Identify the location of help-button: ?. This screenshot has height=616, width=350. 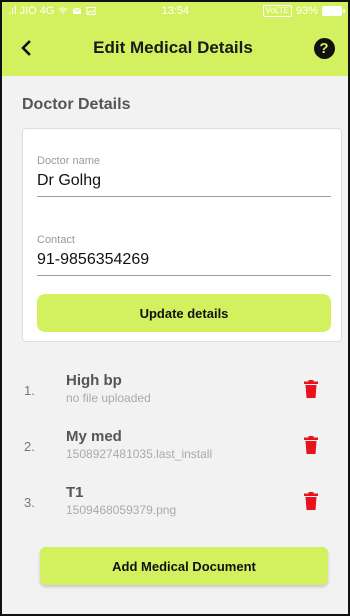
(324, 48).